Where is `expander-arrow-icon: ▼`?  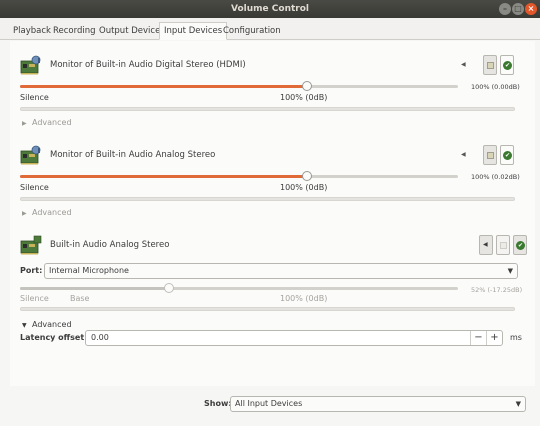 expander-arrow-icon: ▼ is located at coordinates (24, 325).